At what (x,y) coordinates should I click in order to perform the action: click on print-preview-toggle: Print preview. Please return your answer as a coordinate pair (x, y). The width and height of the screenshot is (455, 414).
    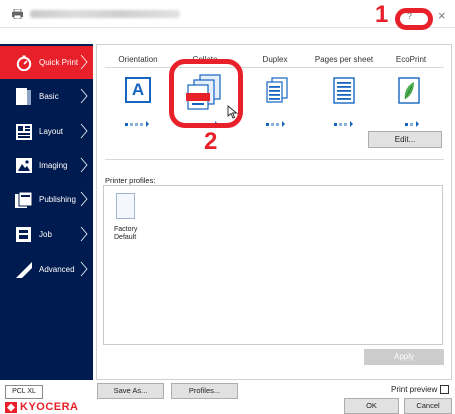
    Looking at the image, I should click on (420, 389).